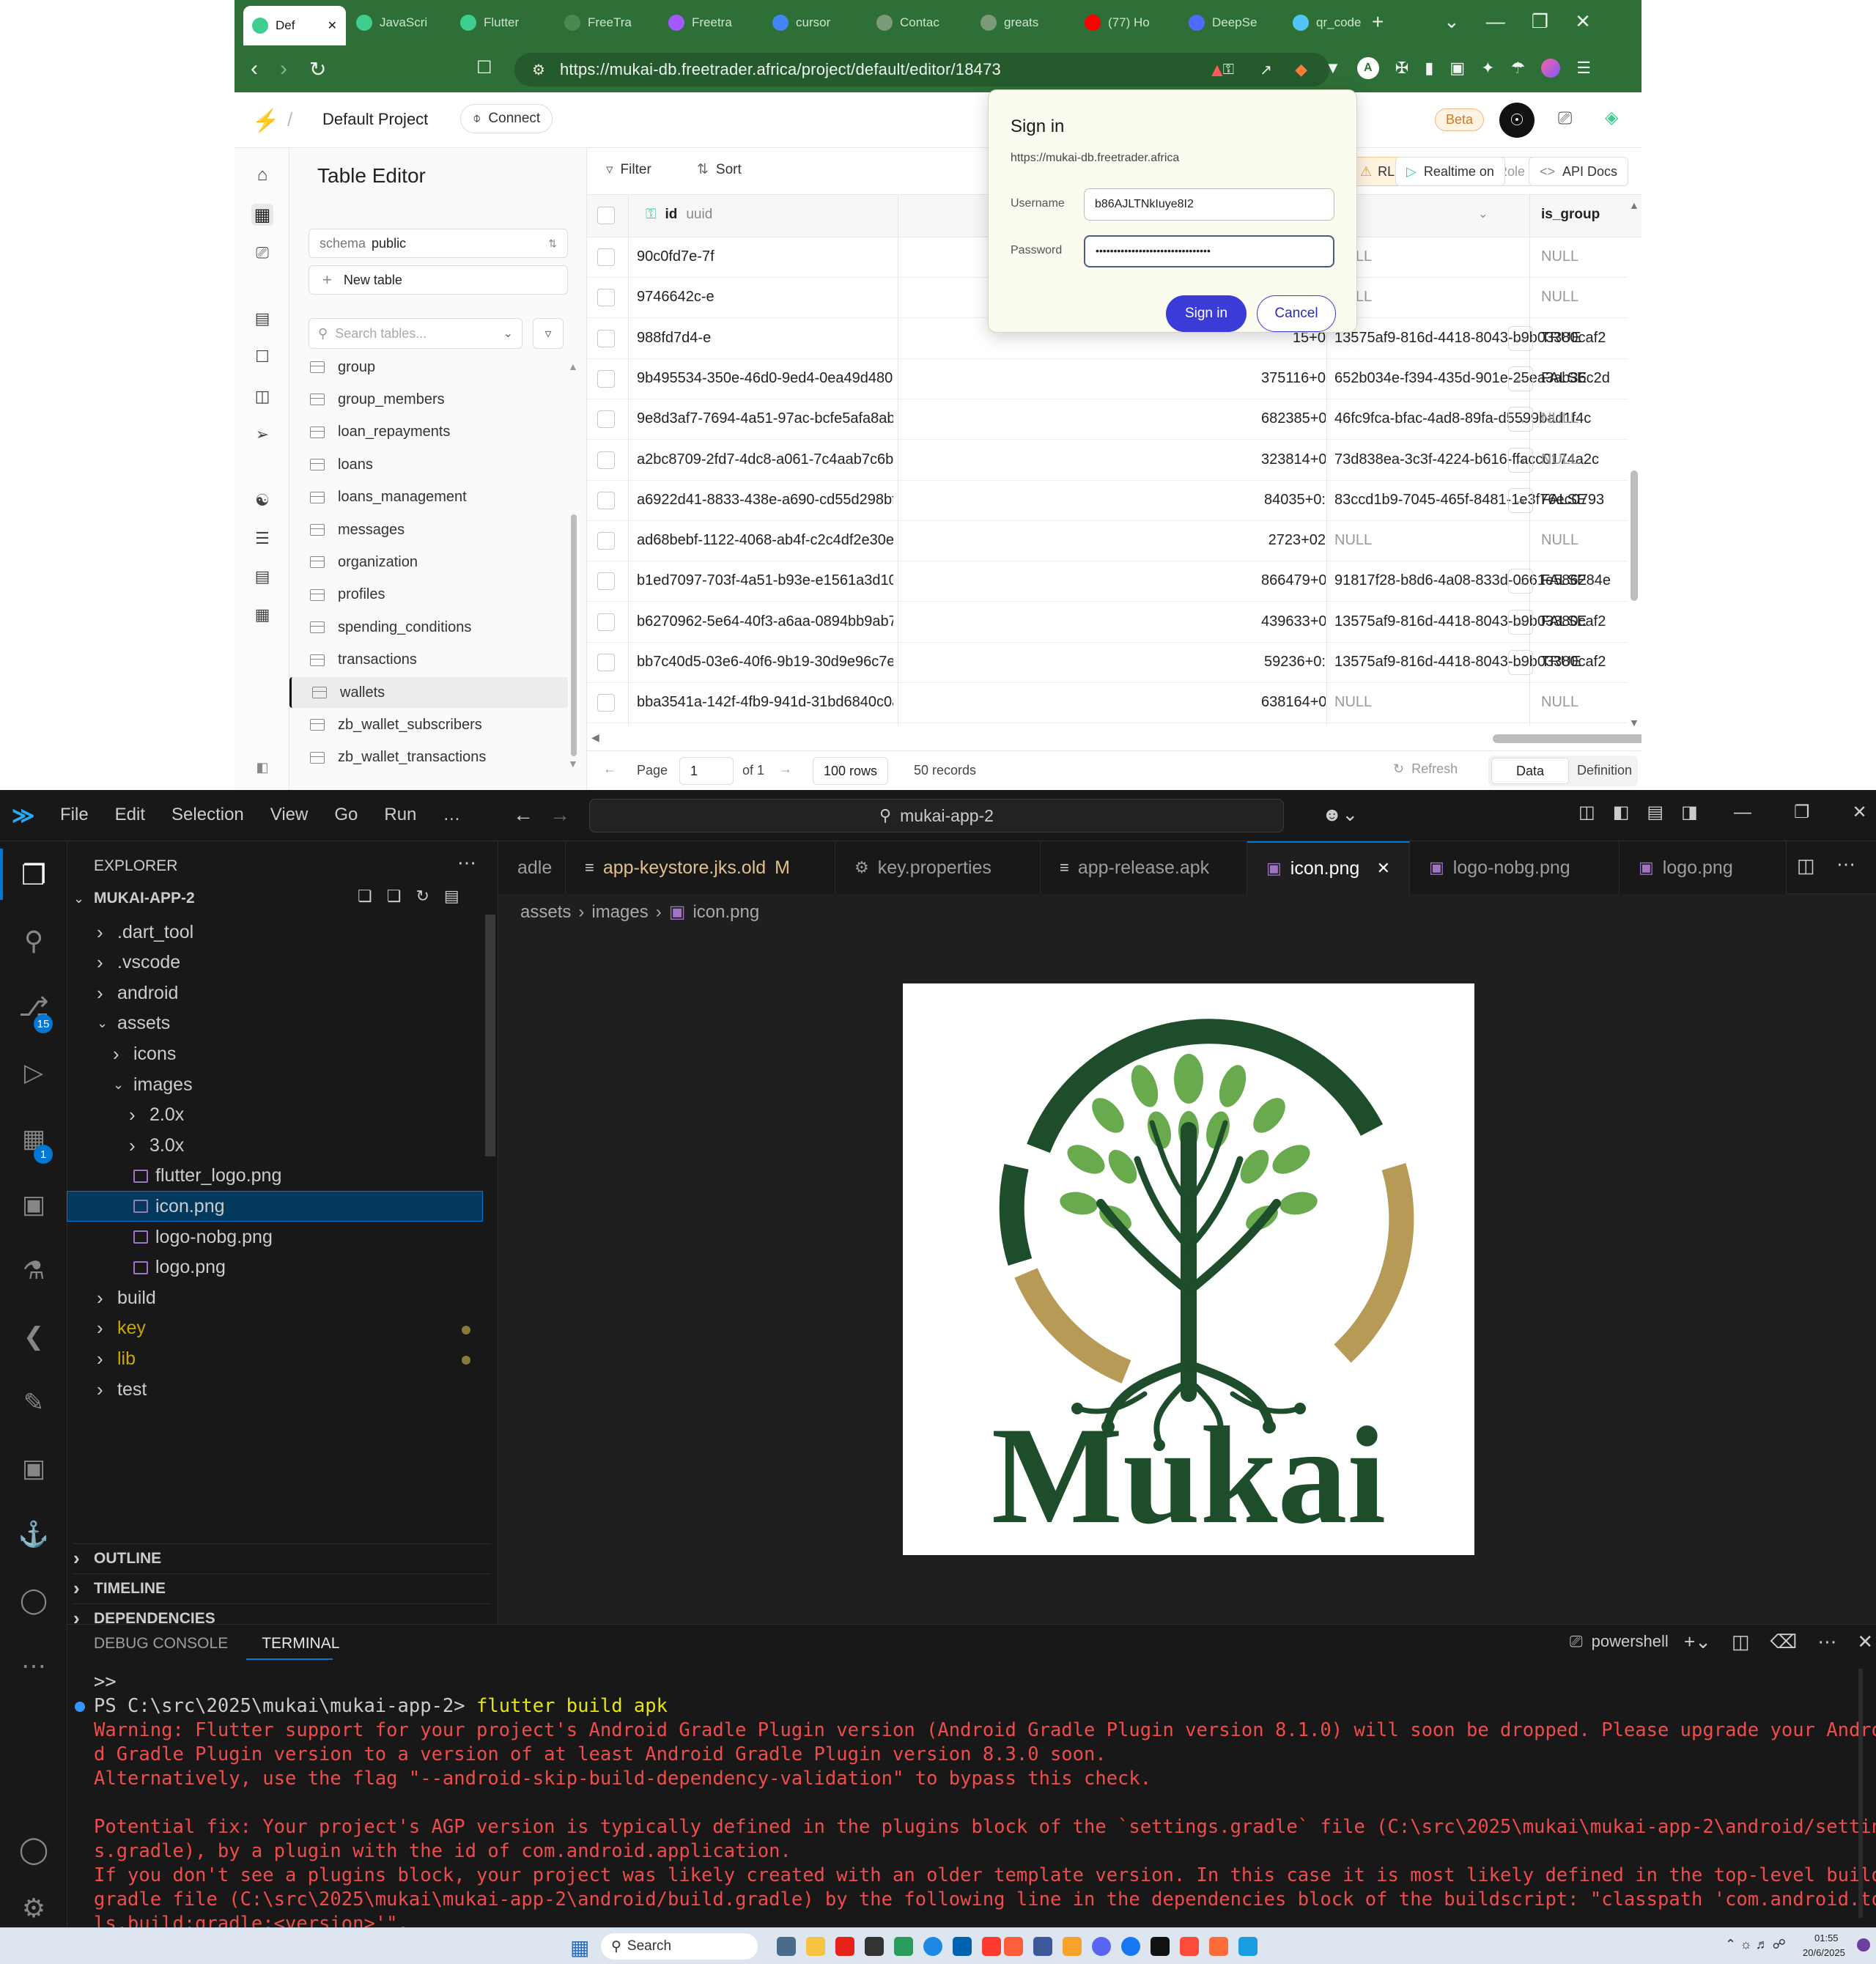 This screenshot has width=1876, height=1964. Describe the element at coordinates (274, 1328) in the screenshot. I see `folder-item: › key` at that location.